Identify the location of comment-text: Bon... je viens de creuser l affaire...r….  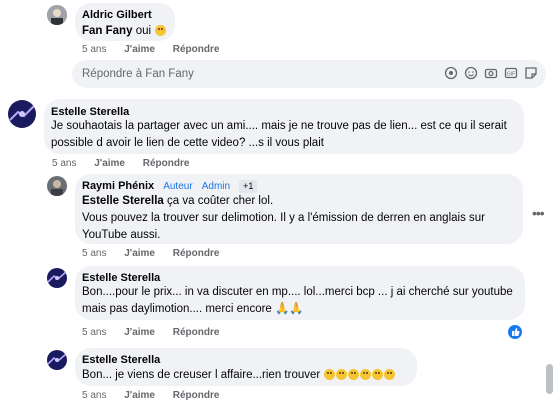
(239, 375).